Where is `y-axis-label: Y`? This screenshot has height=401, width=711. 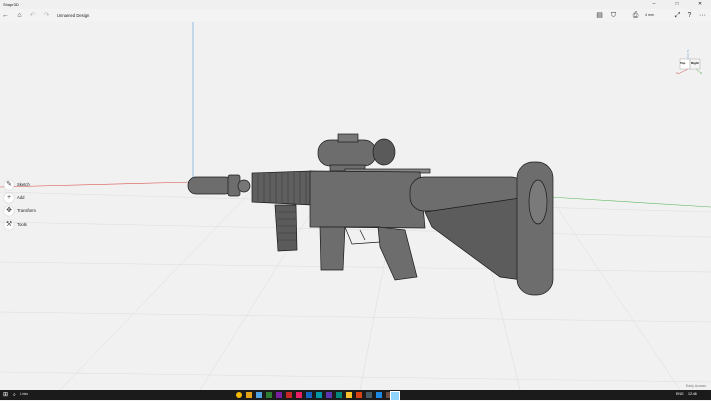
y-axis-label: Y is located at coordinates (701, 73).